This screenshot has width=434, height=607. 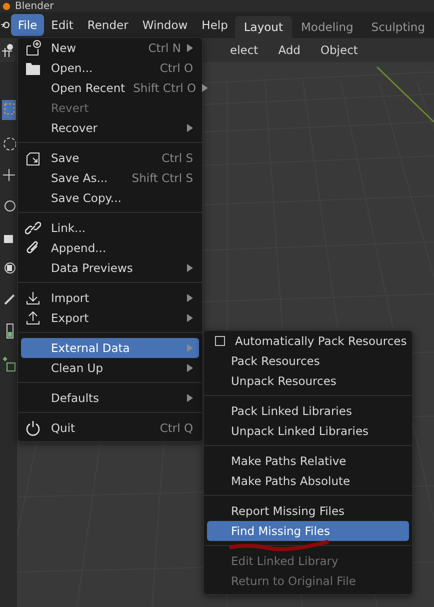 I want to click on shortcut-label: Ctrl Q, so click(x=176, y=428).